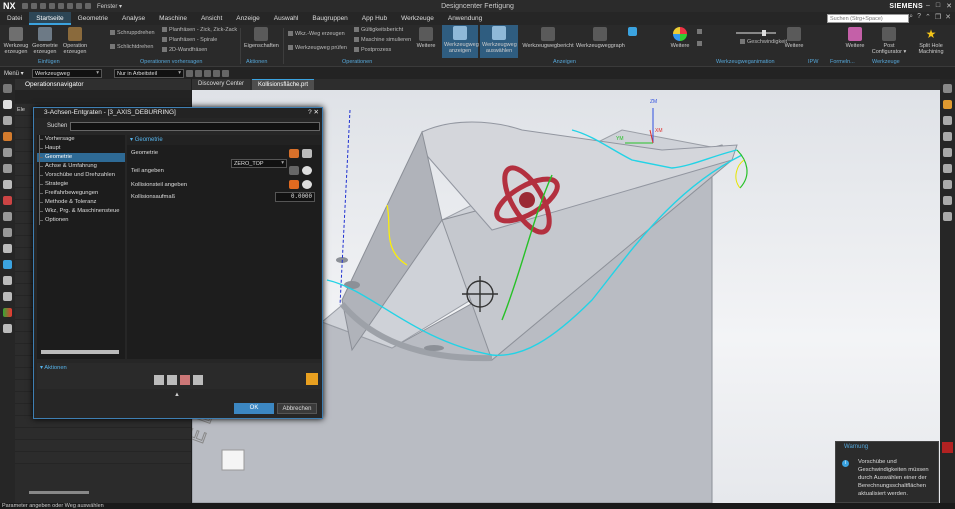  Describe the element at coordinates (81, 193) in the screenshot. I see `tree-item-freifahrbewegungen: Freifahrbewegungen` at that location.